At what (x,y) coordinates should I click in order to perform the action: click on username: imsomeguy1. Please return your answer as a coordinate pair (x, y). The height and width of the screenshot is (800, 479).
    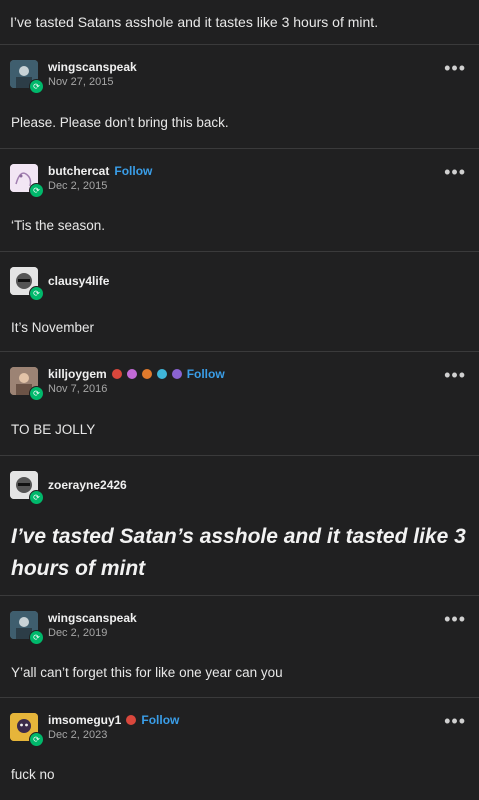
    Looking at the image, I should click on (84, 720).